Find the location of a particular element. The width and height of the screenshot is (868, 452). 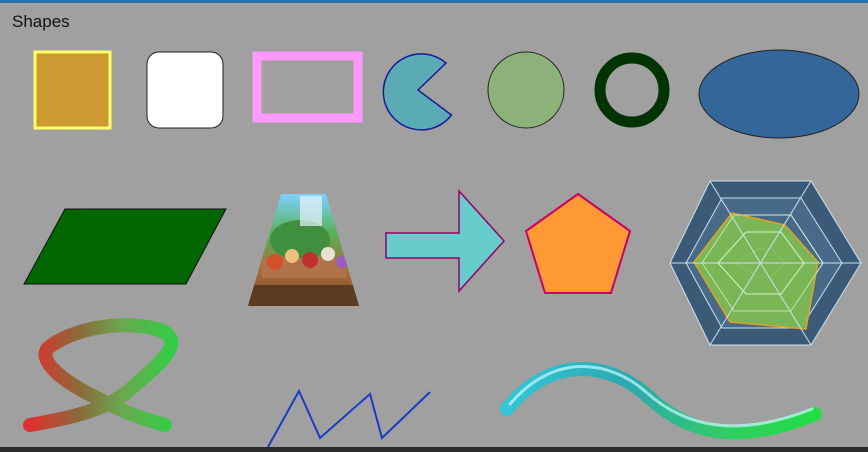

circle-shape is located at coordinates (526, 90).